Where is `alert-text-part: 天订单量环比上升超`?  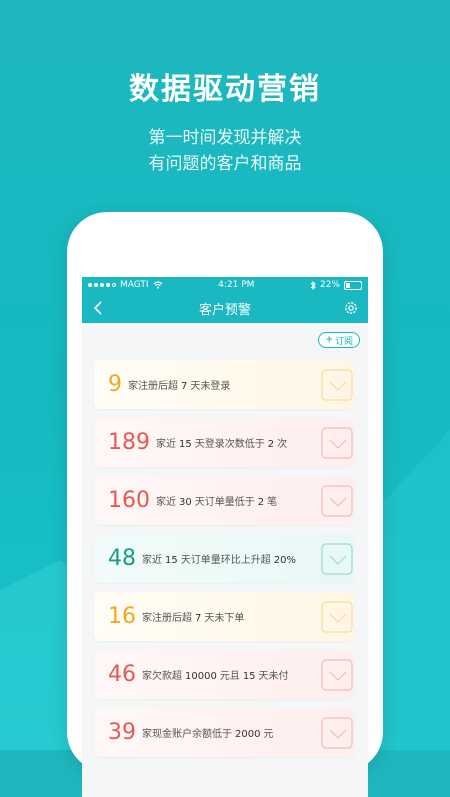
alert-text-part: 天订单量环比上升超 is located at coordinates (225, 560).